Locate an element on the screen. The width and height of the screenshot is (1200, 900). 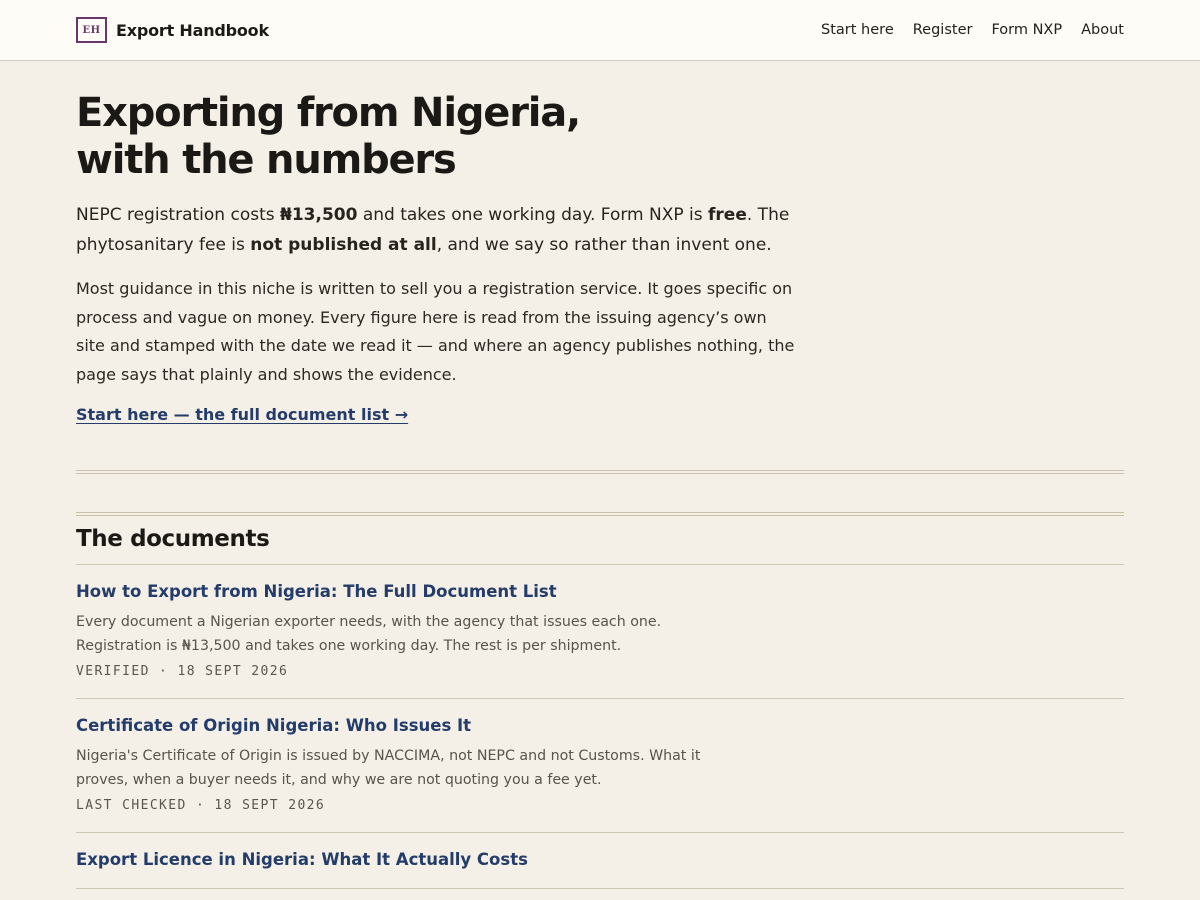
start-here-link: Start here — the full document list → is located at coordinates (242, 414).